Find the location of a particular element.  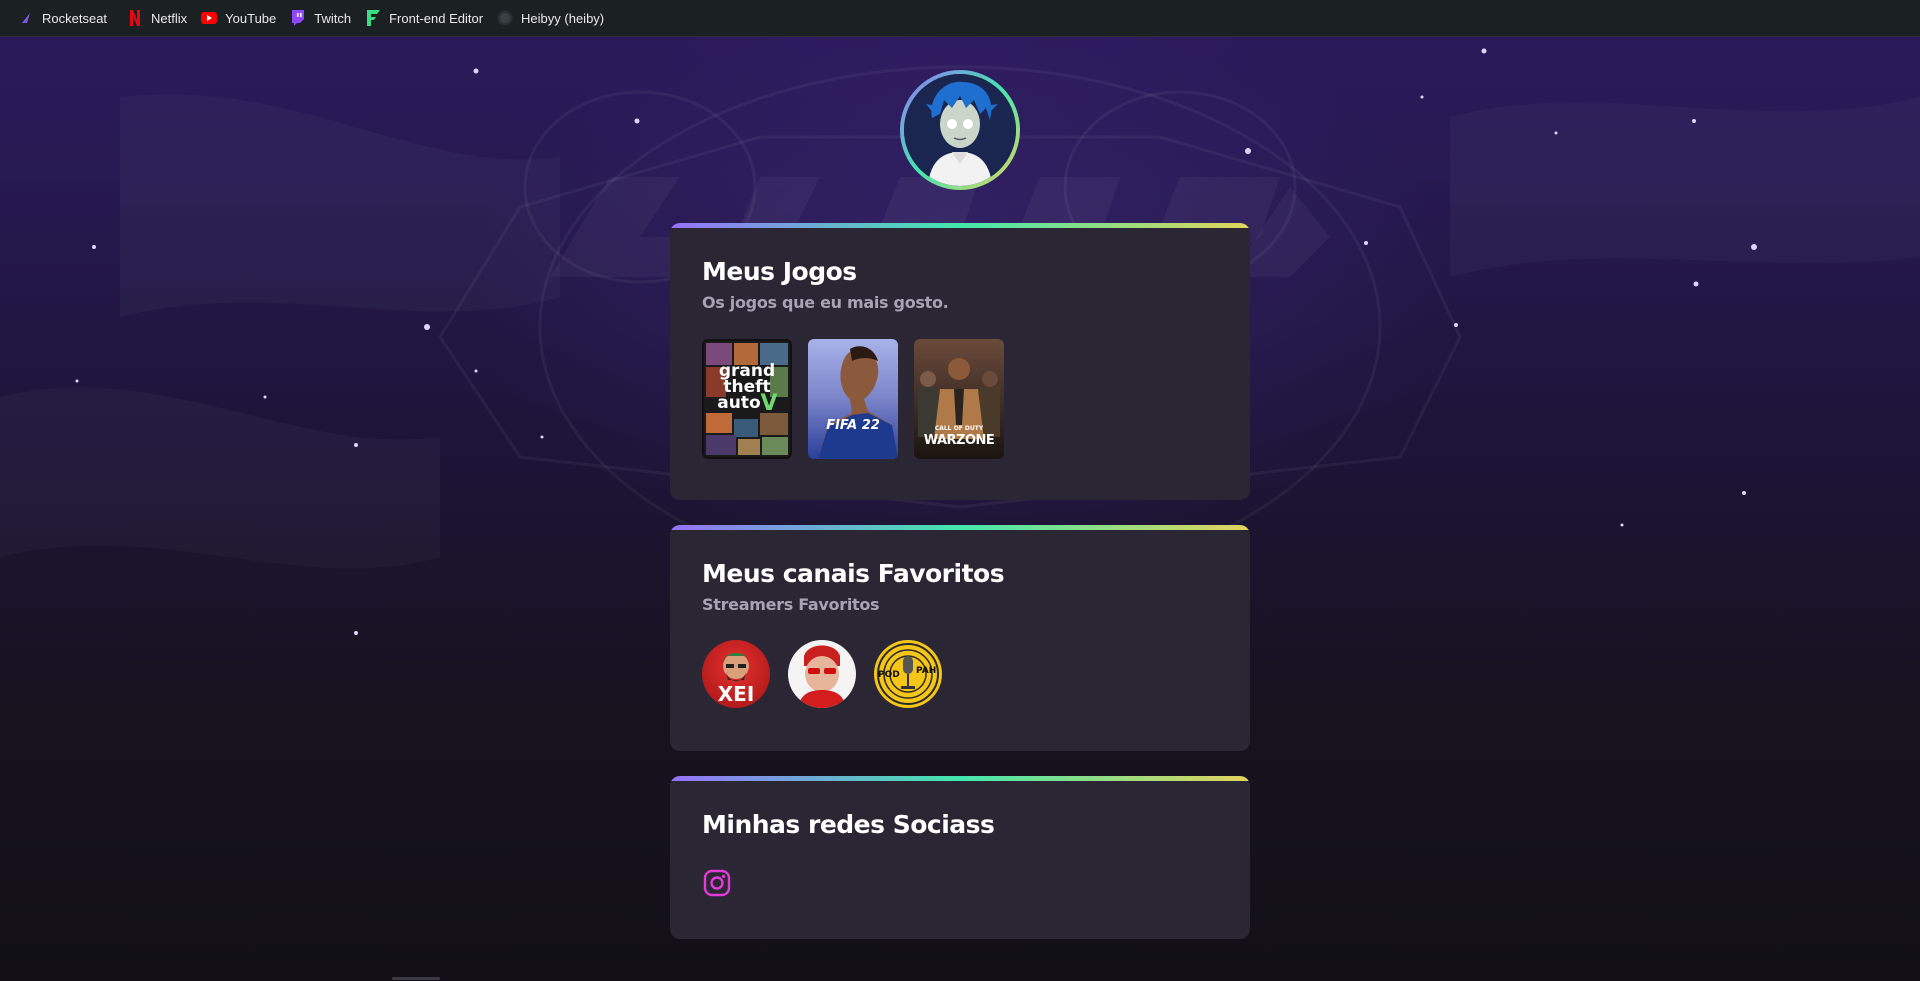

game-warzone: CALL OF DUTY WARZONE is located at coordinates (959, 399).